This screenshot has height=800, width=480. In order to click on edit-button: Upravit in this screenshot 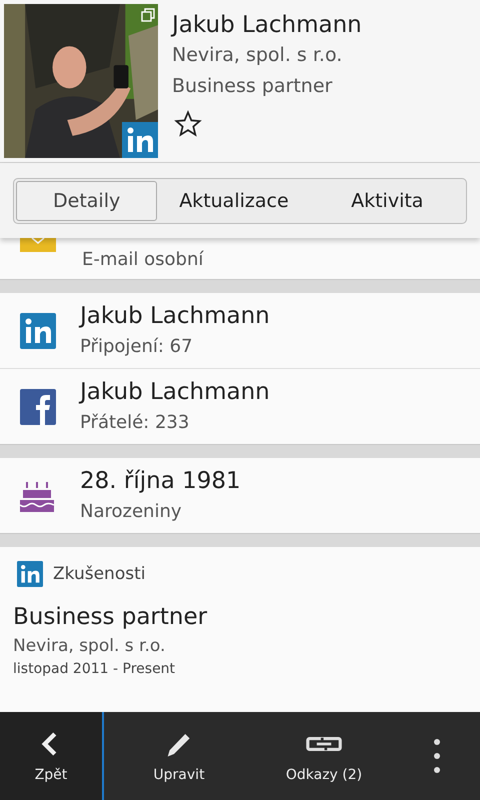, I will do `click(179, 756)`.